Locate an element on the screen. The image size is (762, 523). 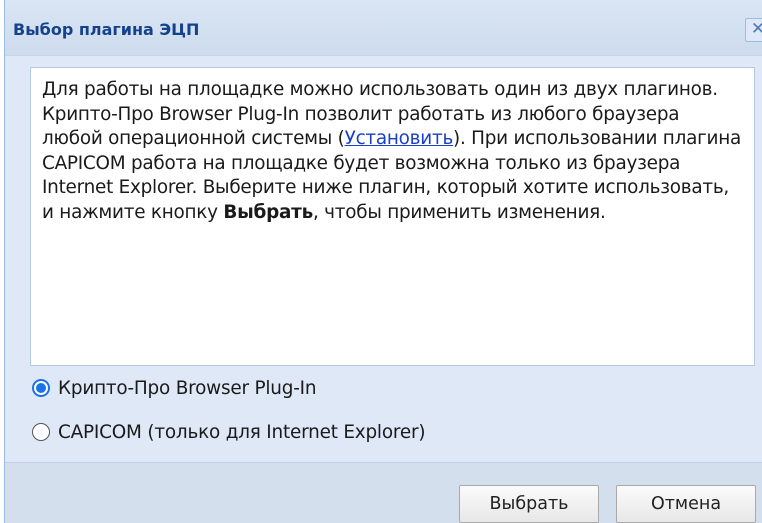
dialog-titlebar: Выбор плагина ЭЦП ✕ is located at coordinates (383, 28).